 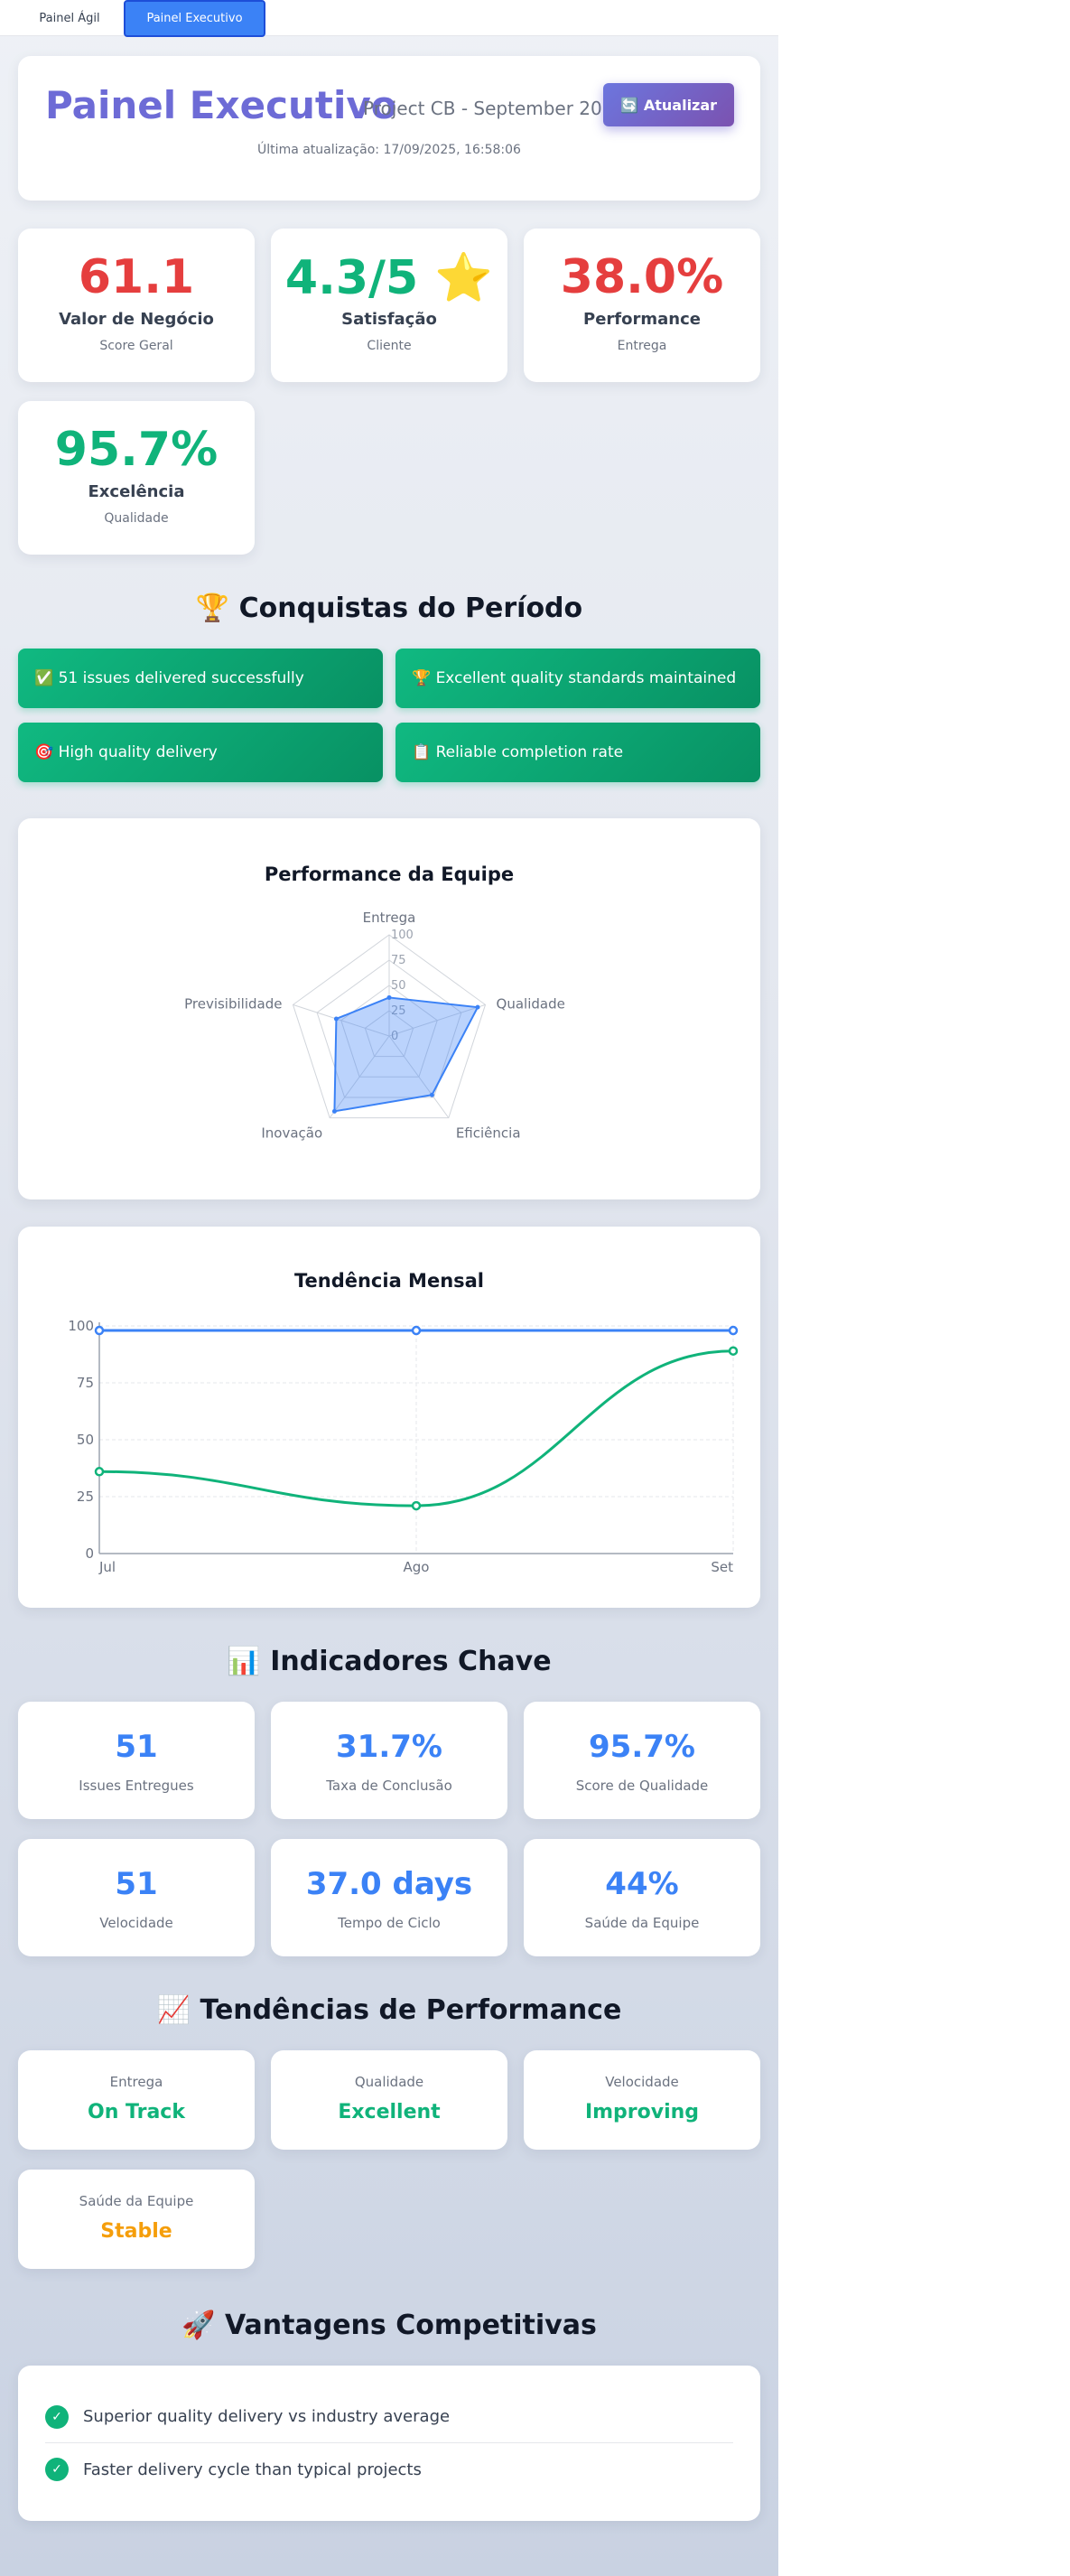 What do you see at coordinates (628, 105) in the screenshot?
I see `refresh-icon: 🔄` at bounding box center [628, 105].